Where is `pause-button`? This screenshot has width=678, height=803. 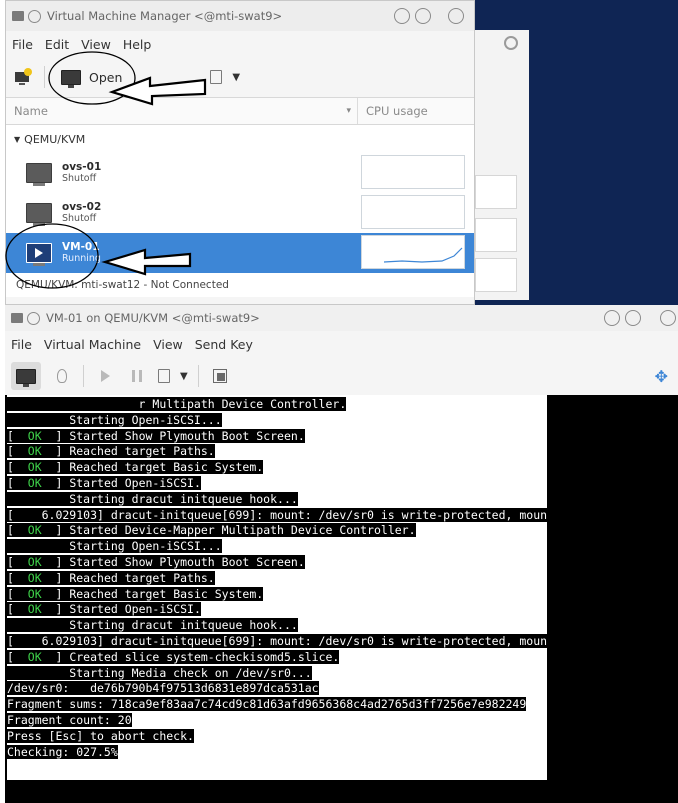
pause-button is located at coordinates (137, 376).